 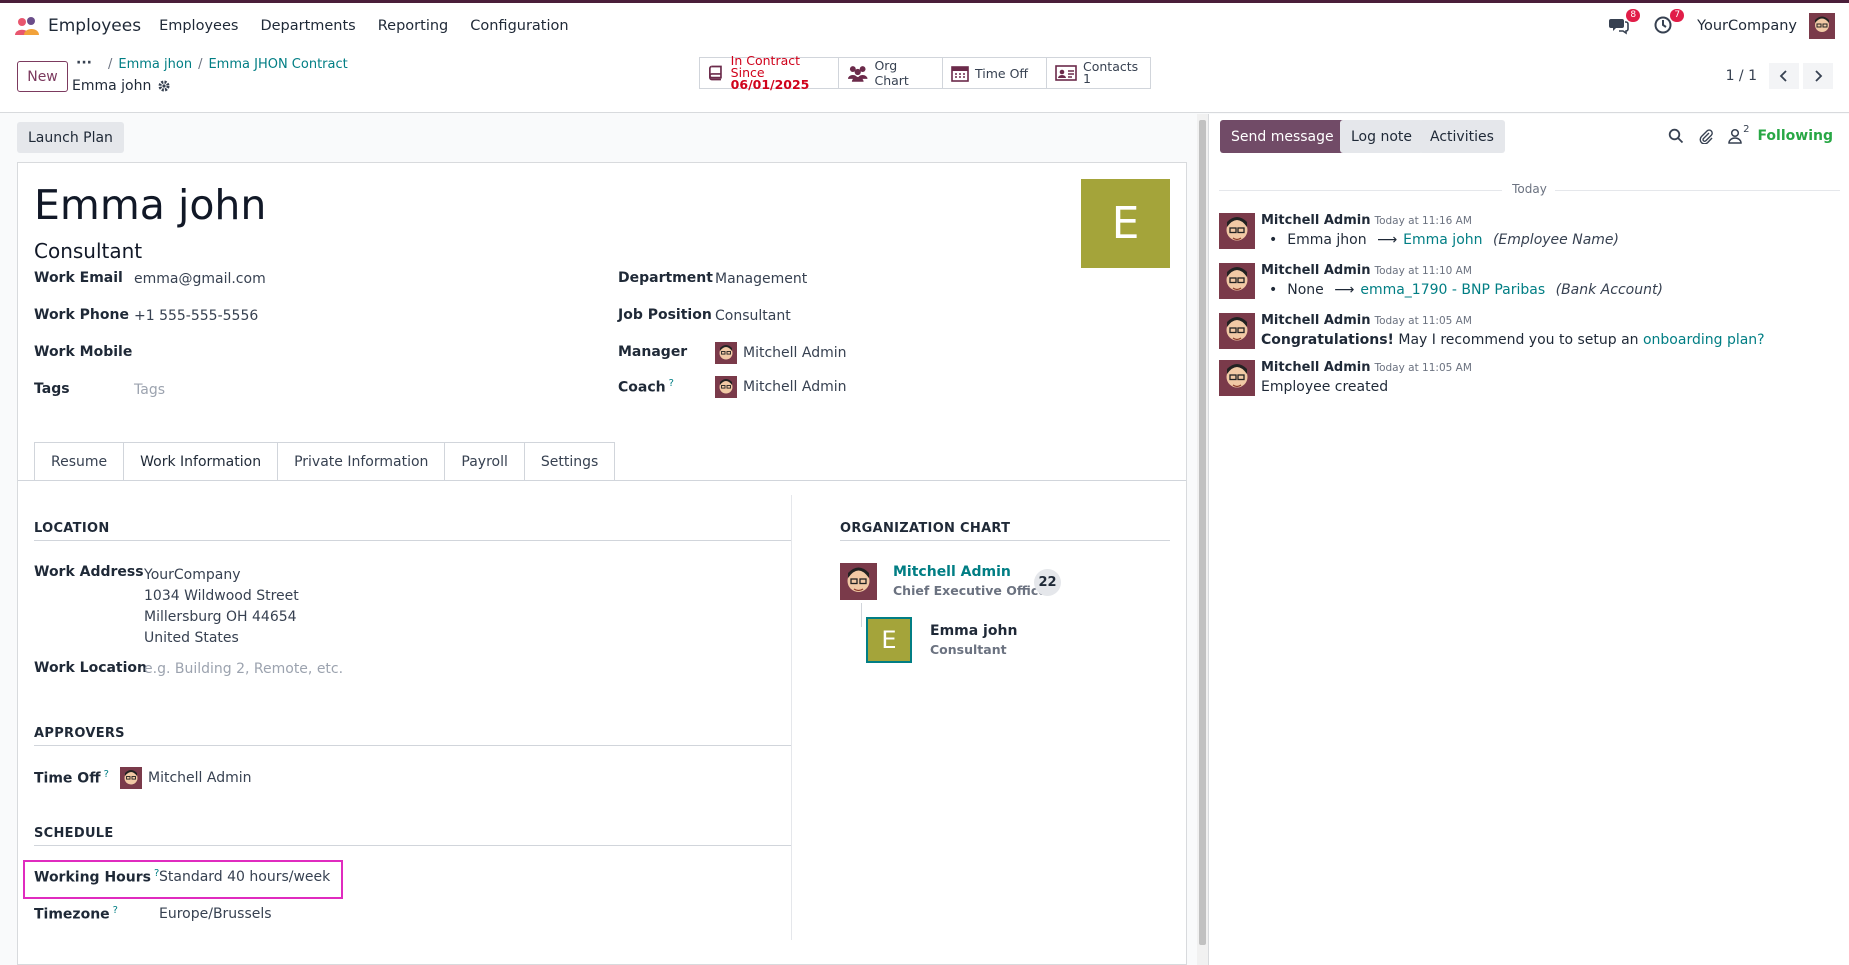 I want to click on org-chart-smart-button: Org Chart, so click(x=891, y=73).